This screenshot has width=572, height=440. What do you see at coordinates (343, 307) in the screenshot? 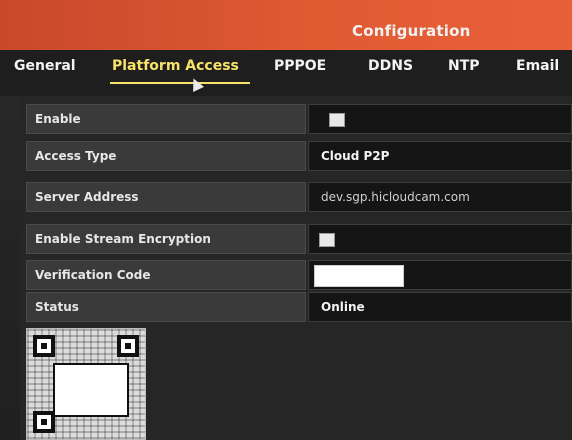
I see `status-value: Online` at bounding box center [343, 307].